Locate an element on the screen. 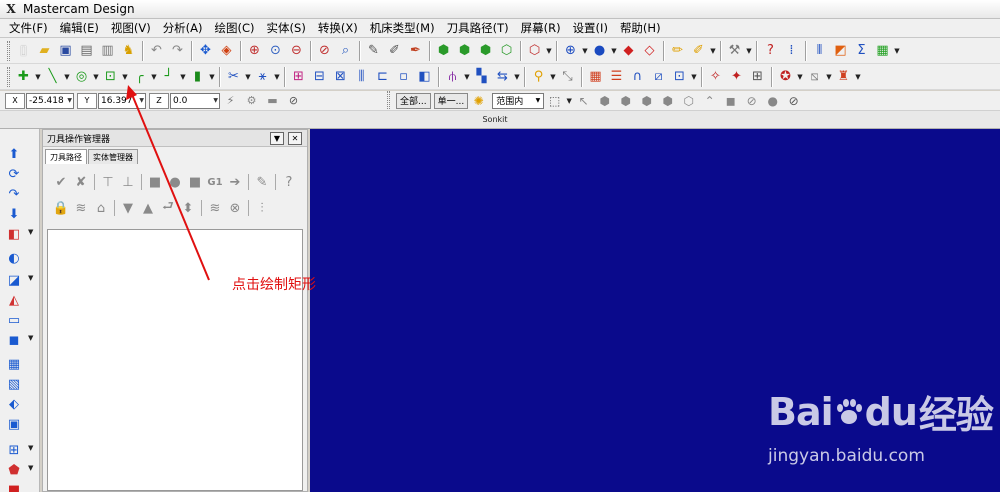  view-ops-icon: ⊗ is located at coordinates (235, 208).